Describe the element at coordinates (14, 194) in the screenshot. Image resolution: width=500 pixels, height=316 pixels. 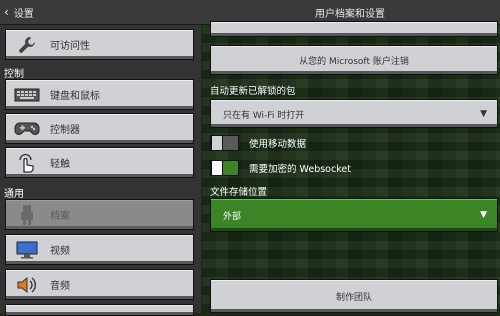
I see `section-general: 通用` at that location.